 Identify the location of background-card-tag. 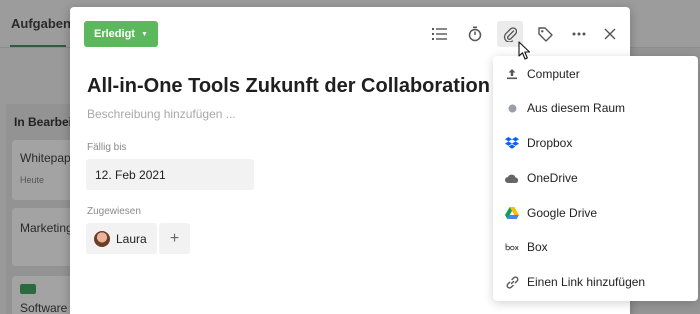
(28, 289).